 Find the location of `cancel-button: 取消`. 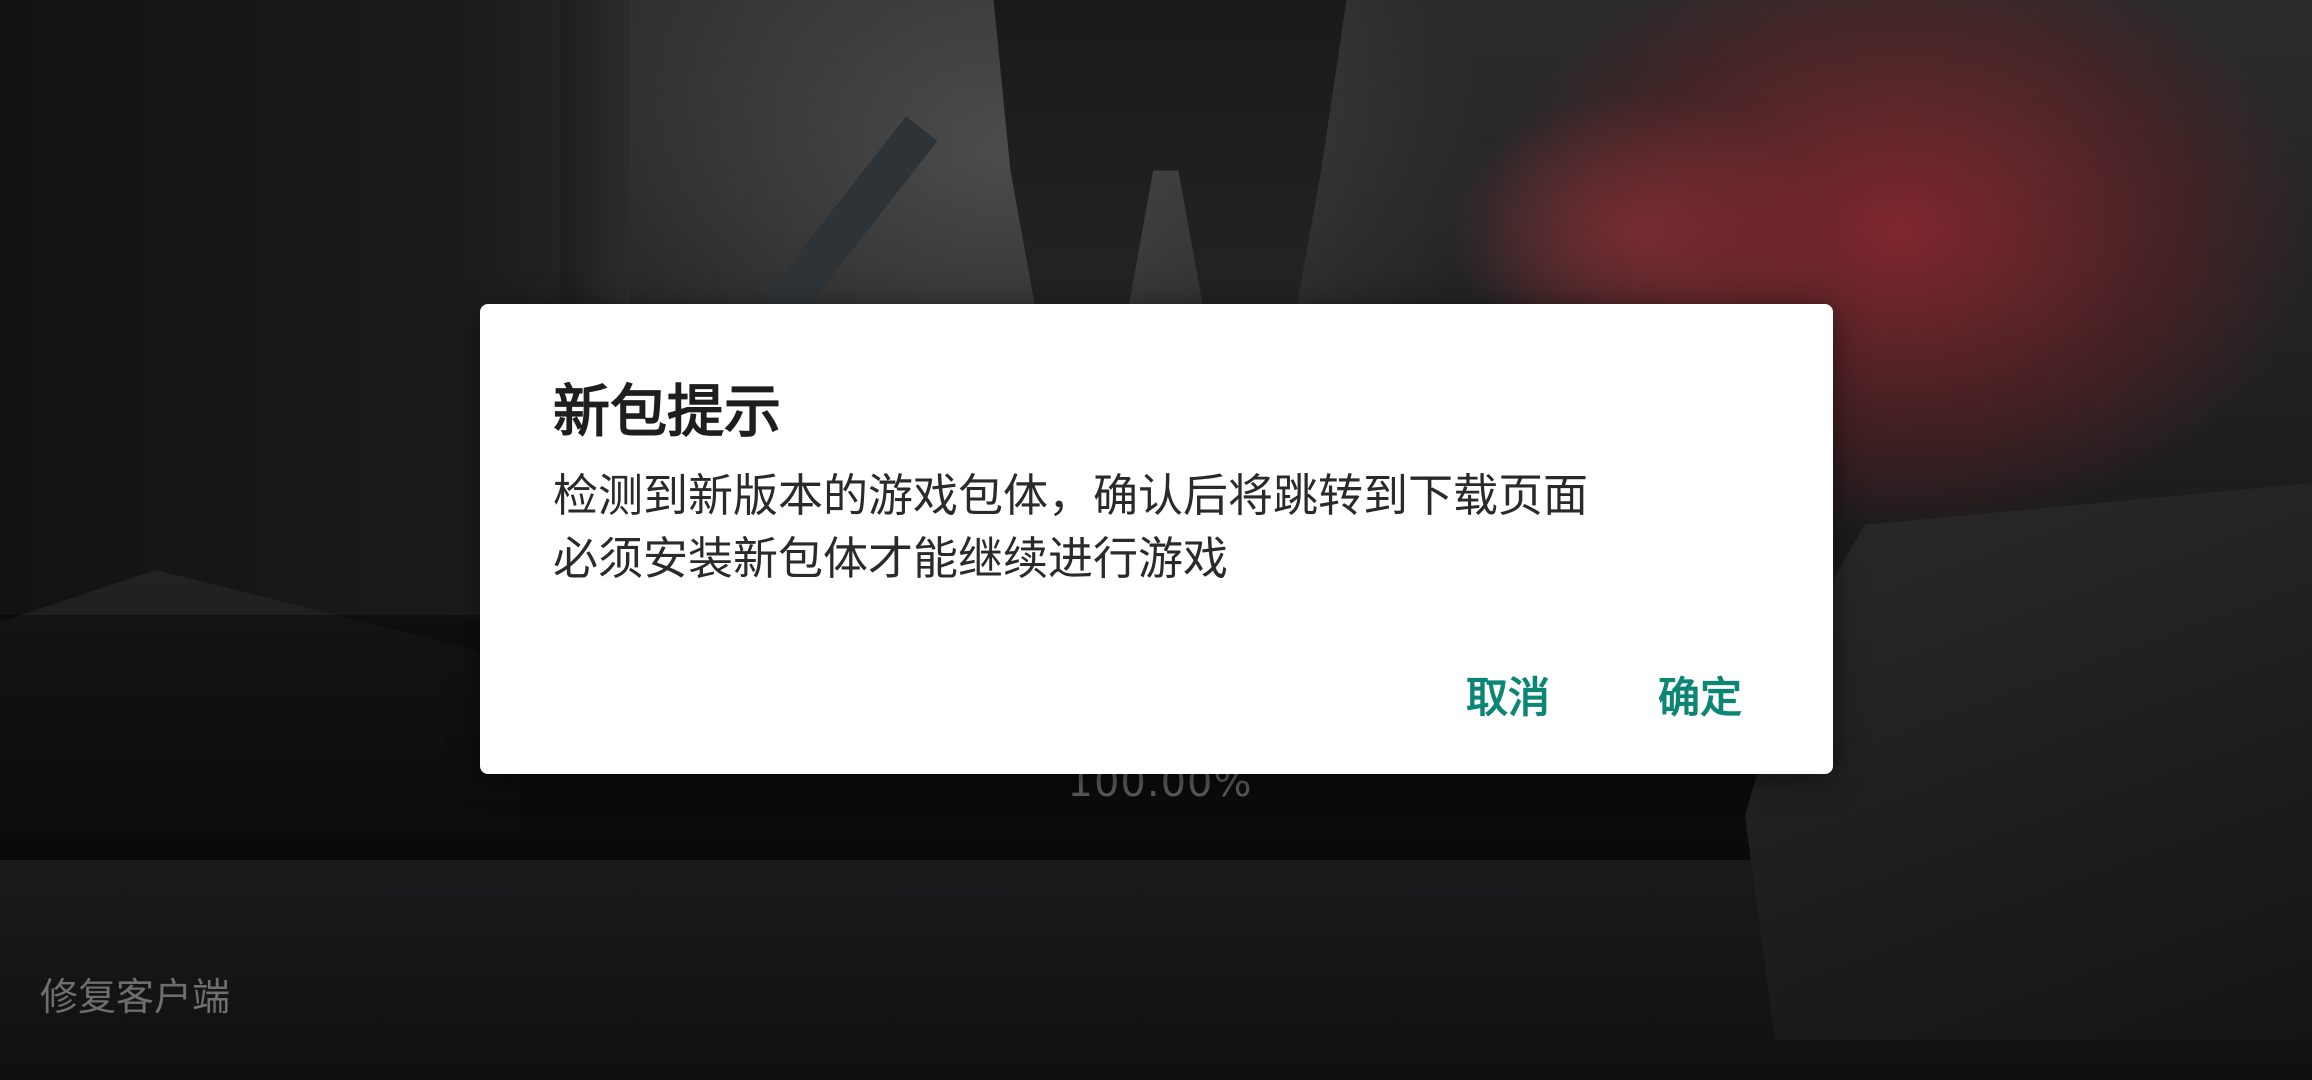

cancel-button: 取消 is located at coordinates (1508, 694).